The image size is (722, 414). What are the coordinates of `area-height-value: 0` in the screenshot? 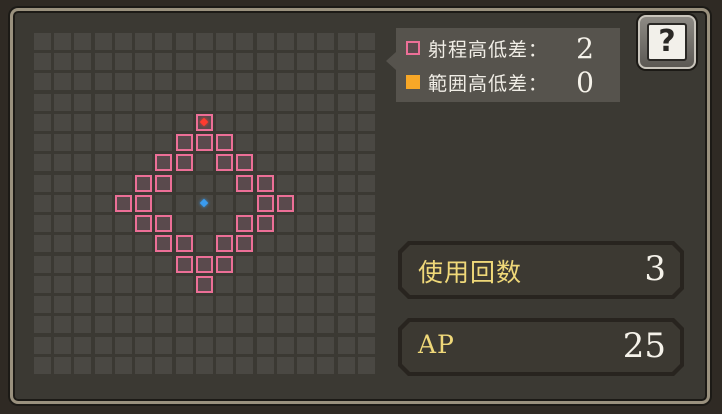 It's located at (585, 82).